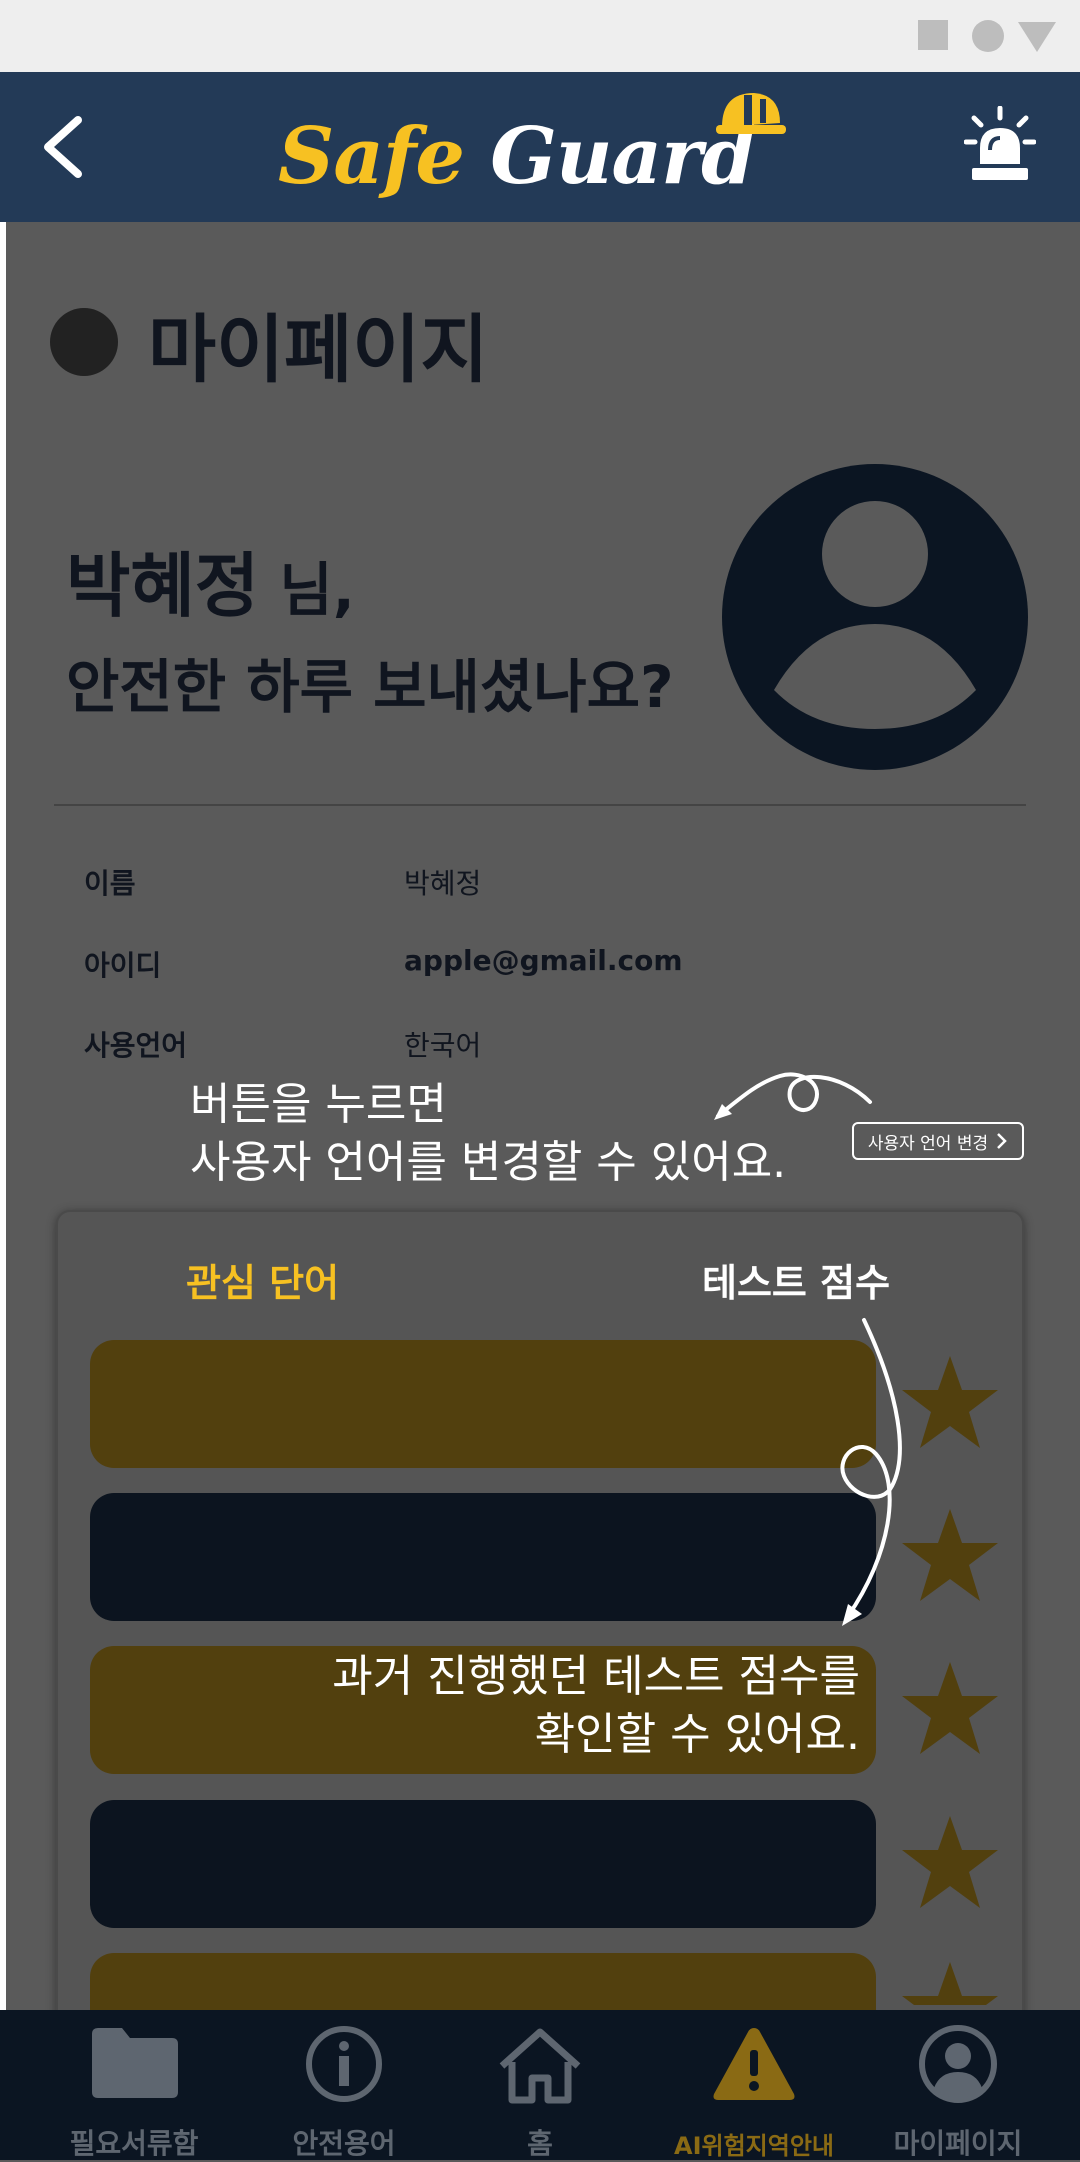 This screenshot has width=1080, height=2162. What do you see at coordinates (793, 1096) in the screenshot?
I see `hint-arrow-curl` at bounding box center [793, 1096].